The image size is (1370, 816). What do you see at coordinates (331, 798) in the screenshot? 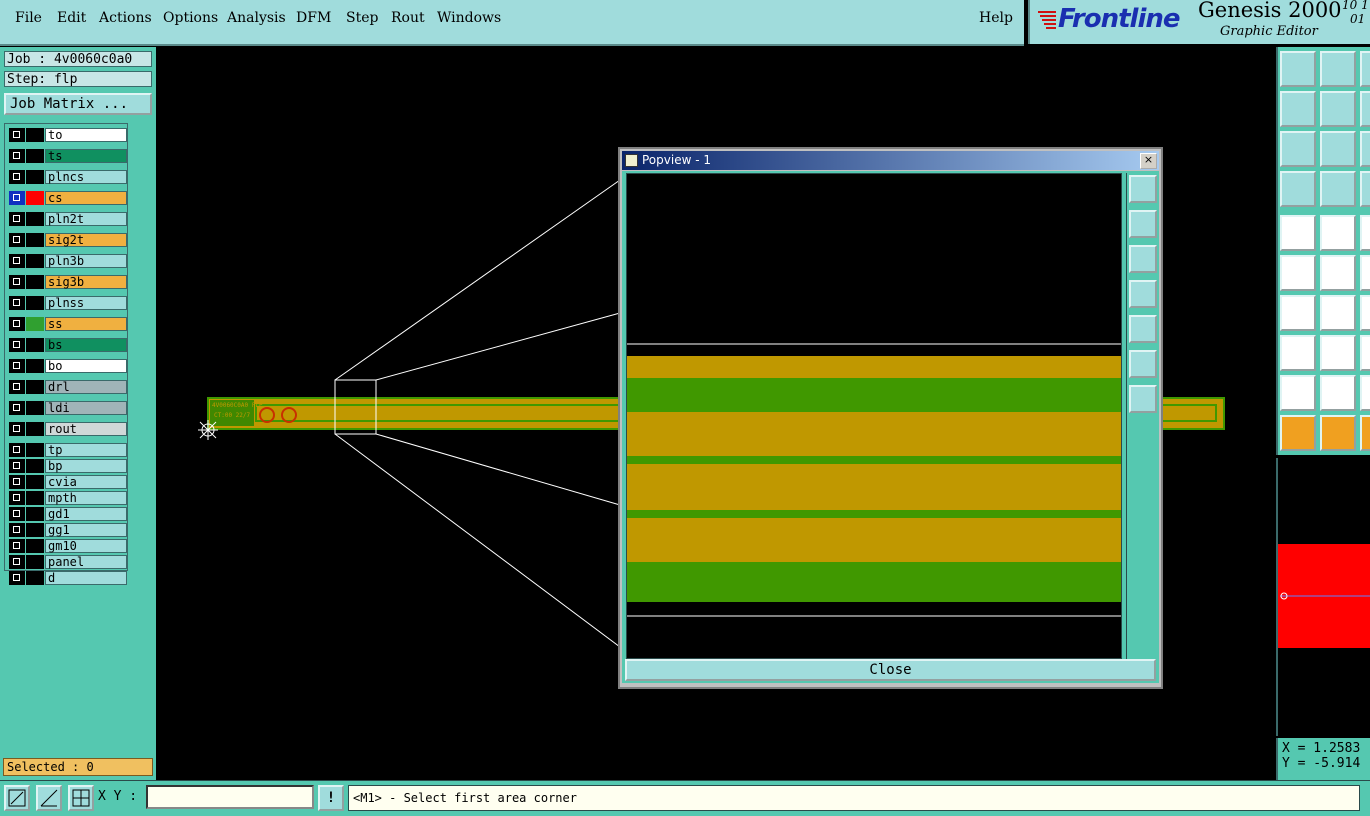
I see `abort-button: !` at bounding box center [331, 798].